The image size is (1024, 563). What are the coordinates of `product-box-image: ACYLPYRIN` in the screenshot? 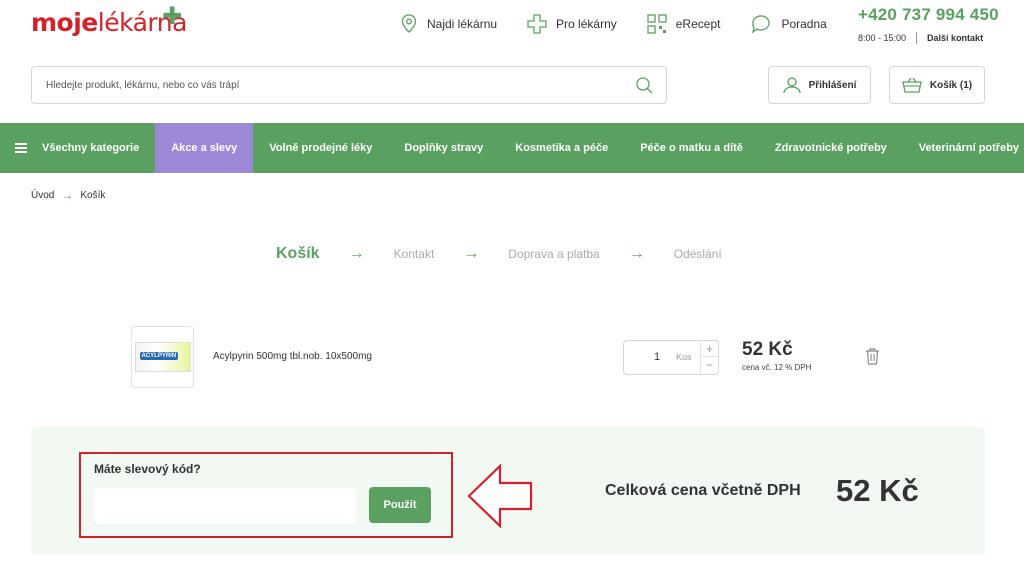 It's located at (162, 357).